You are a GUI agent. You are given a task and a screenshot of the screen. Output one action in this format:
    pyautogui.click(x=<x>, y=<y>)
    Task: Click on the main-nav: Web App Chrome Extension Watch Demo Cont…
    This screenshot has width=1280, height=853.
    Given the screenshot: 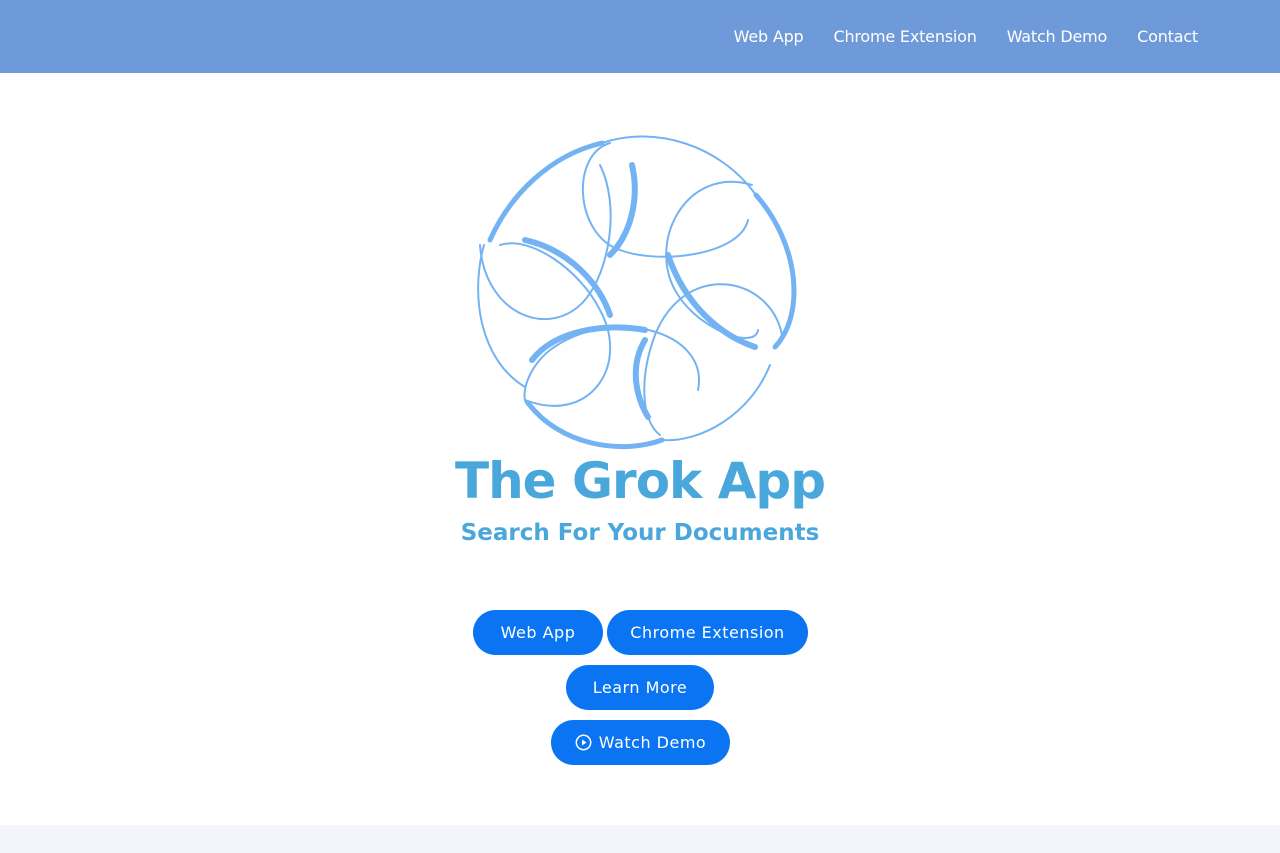 What is the action you would take?
    pyautogui.click(x=951, y=36)
    